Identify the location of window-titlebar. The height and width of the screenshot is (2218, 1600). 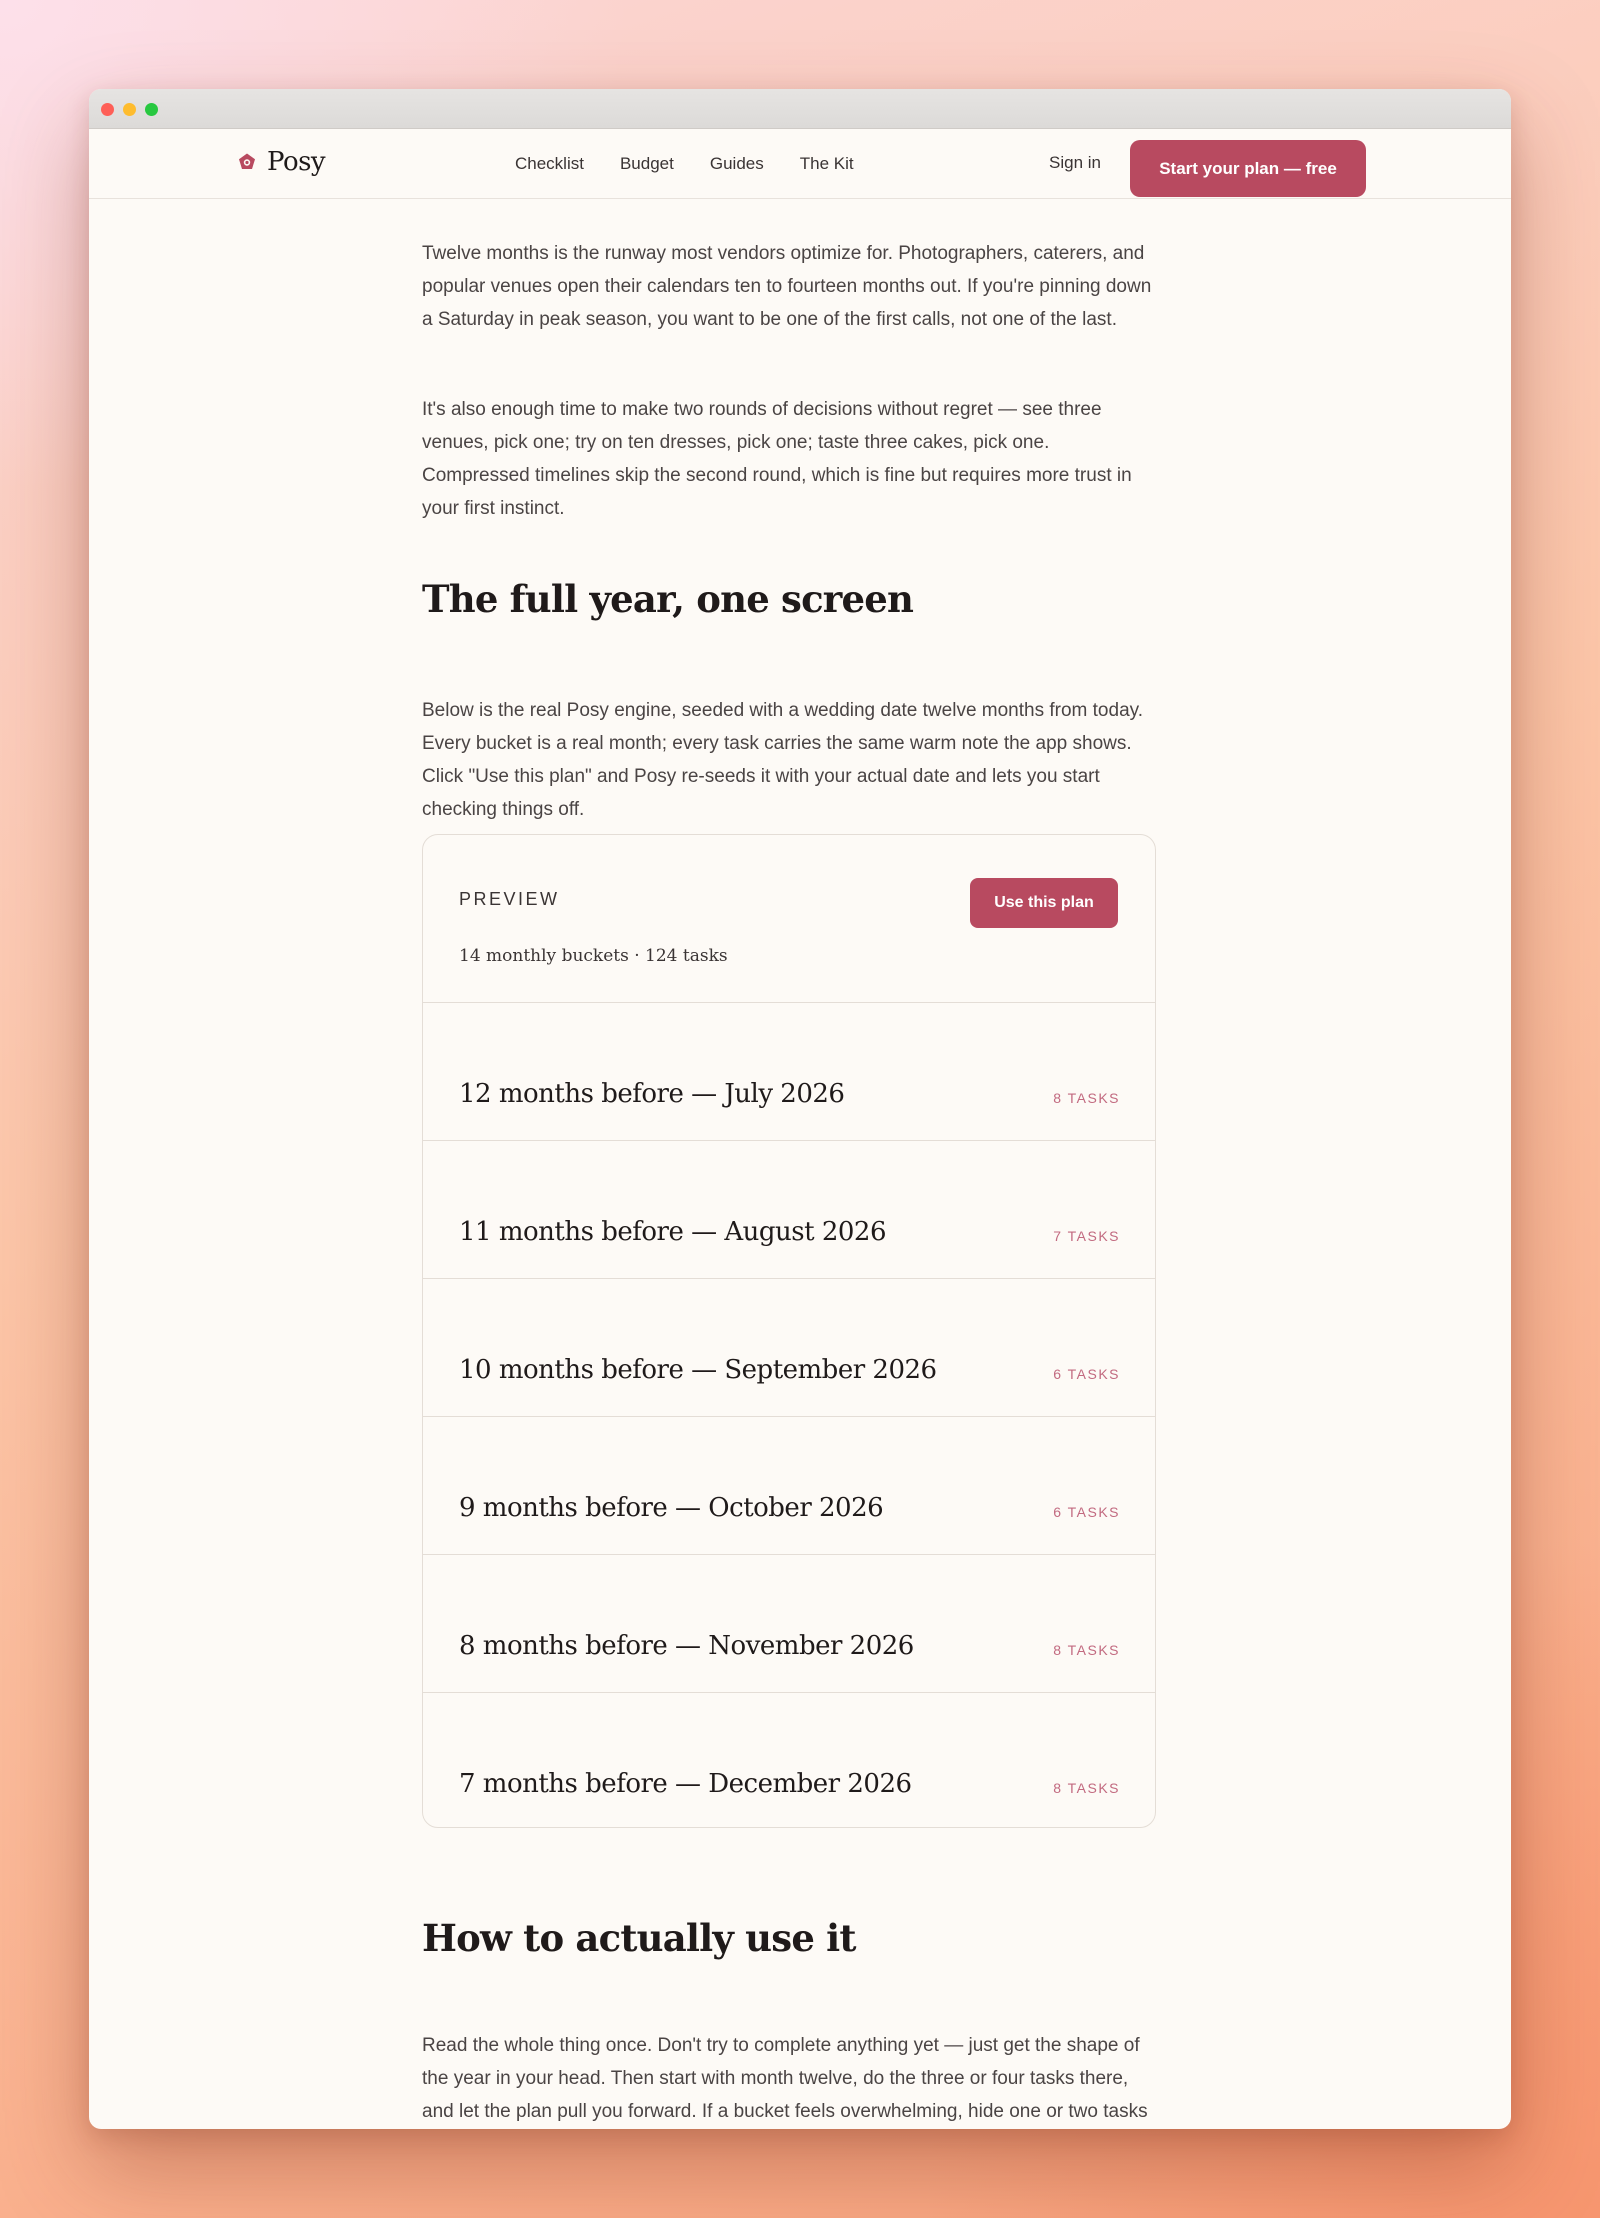
(800, 109).